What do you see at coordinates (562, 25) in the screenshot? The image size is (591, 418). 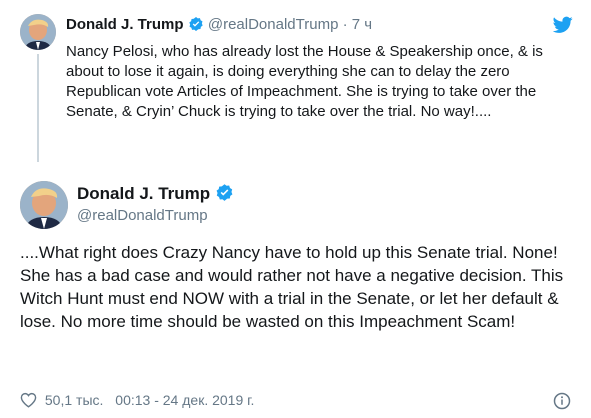 I see `twitter-bird-icon` at bounding box center [562, 25].